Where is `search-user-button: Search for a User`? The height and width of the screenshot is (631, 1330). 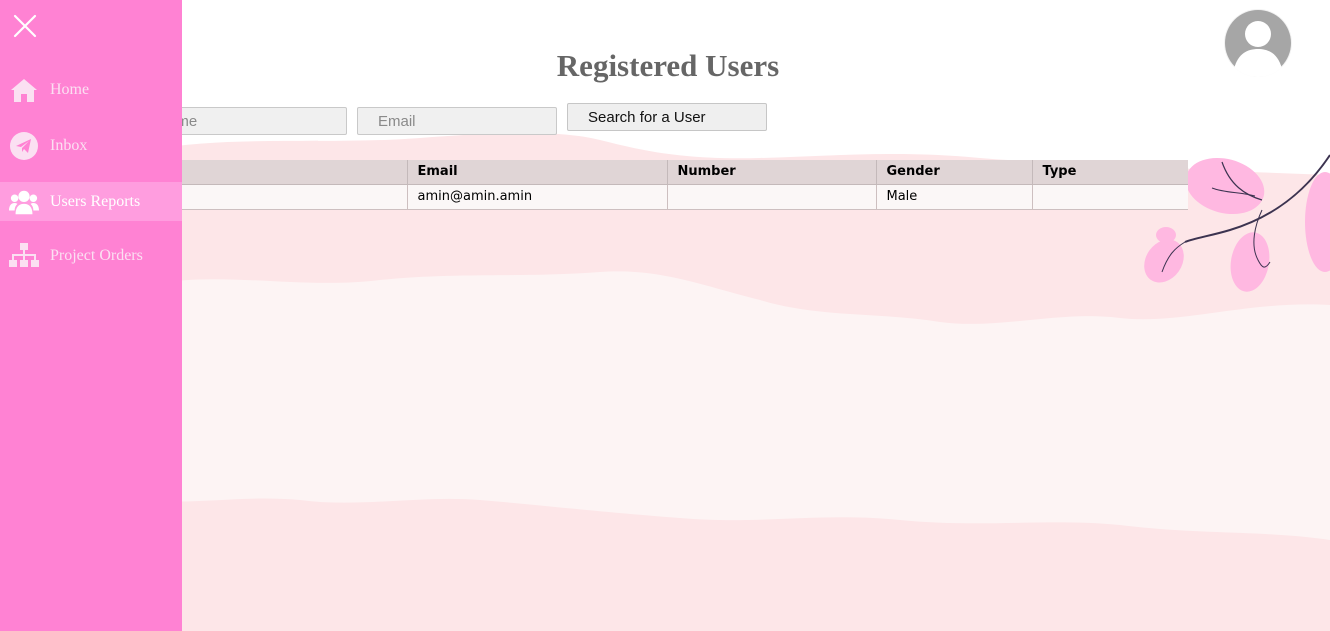
search-user-button: Search for a User is located at coordinates (667, 117).